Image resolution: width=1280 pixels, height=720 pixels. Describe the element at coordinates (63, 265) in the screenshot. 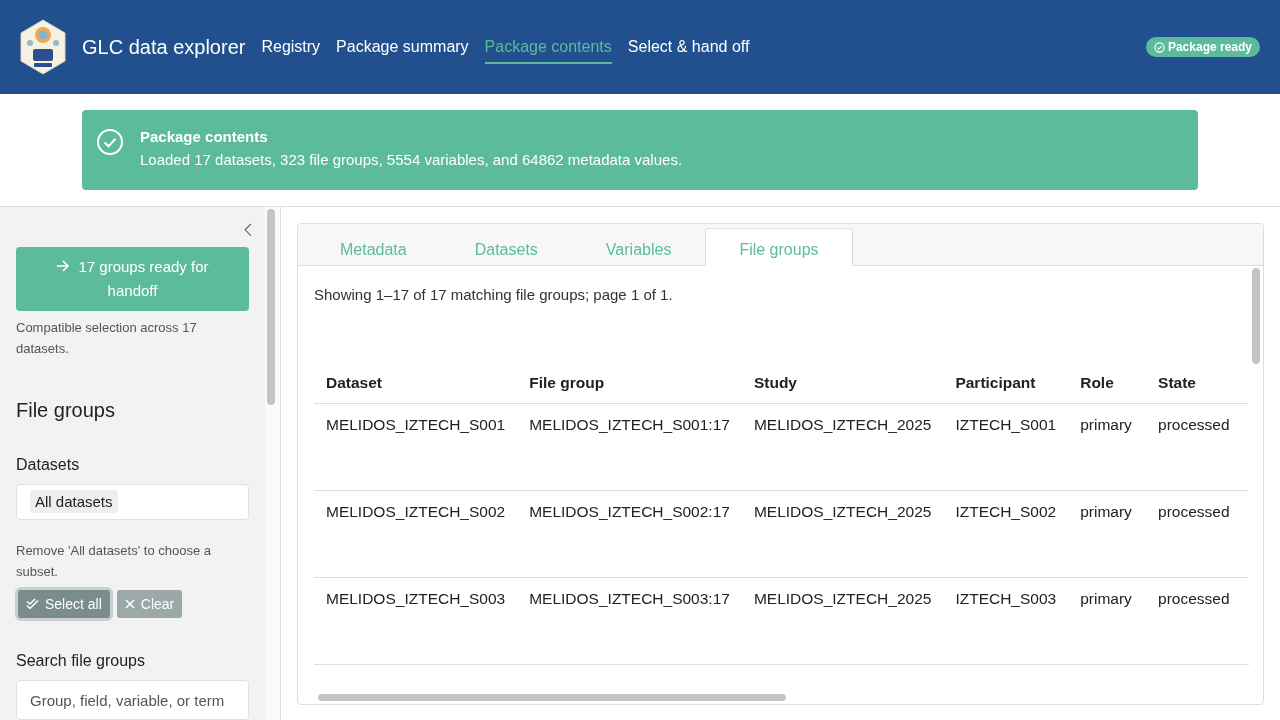

I see `arrow-right-icon` at that location.